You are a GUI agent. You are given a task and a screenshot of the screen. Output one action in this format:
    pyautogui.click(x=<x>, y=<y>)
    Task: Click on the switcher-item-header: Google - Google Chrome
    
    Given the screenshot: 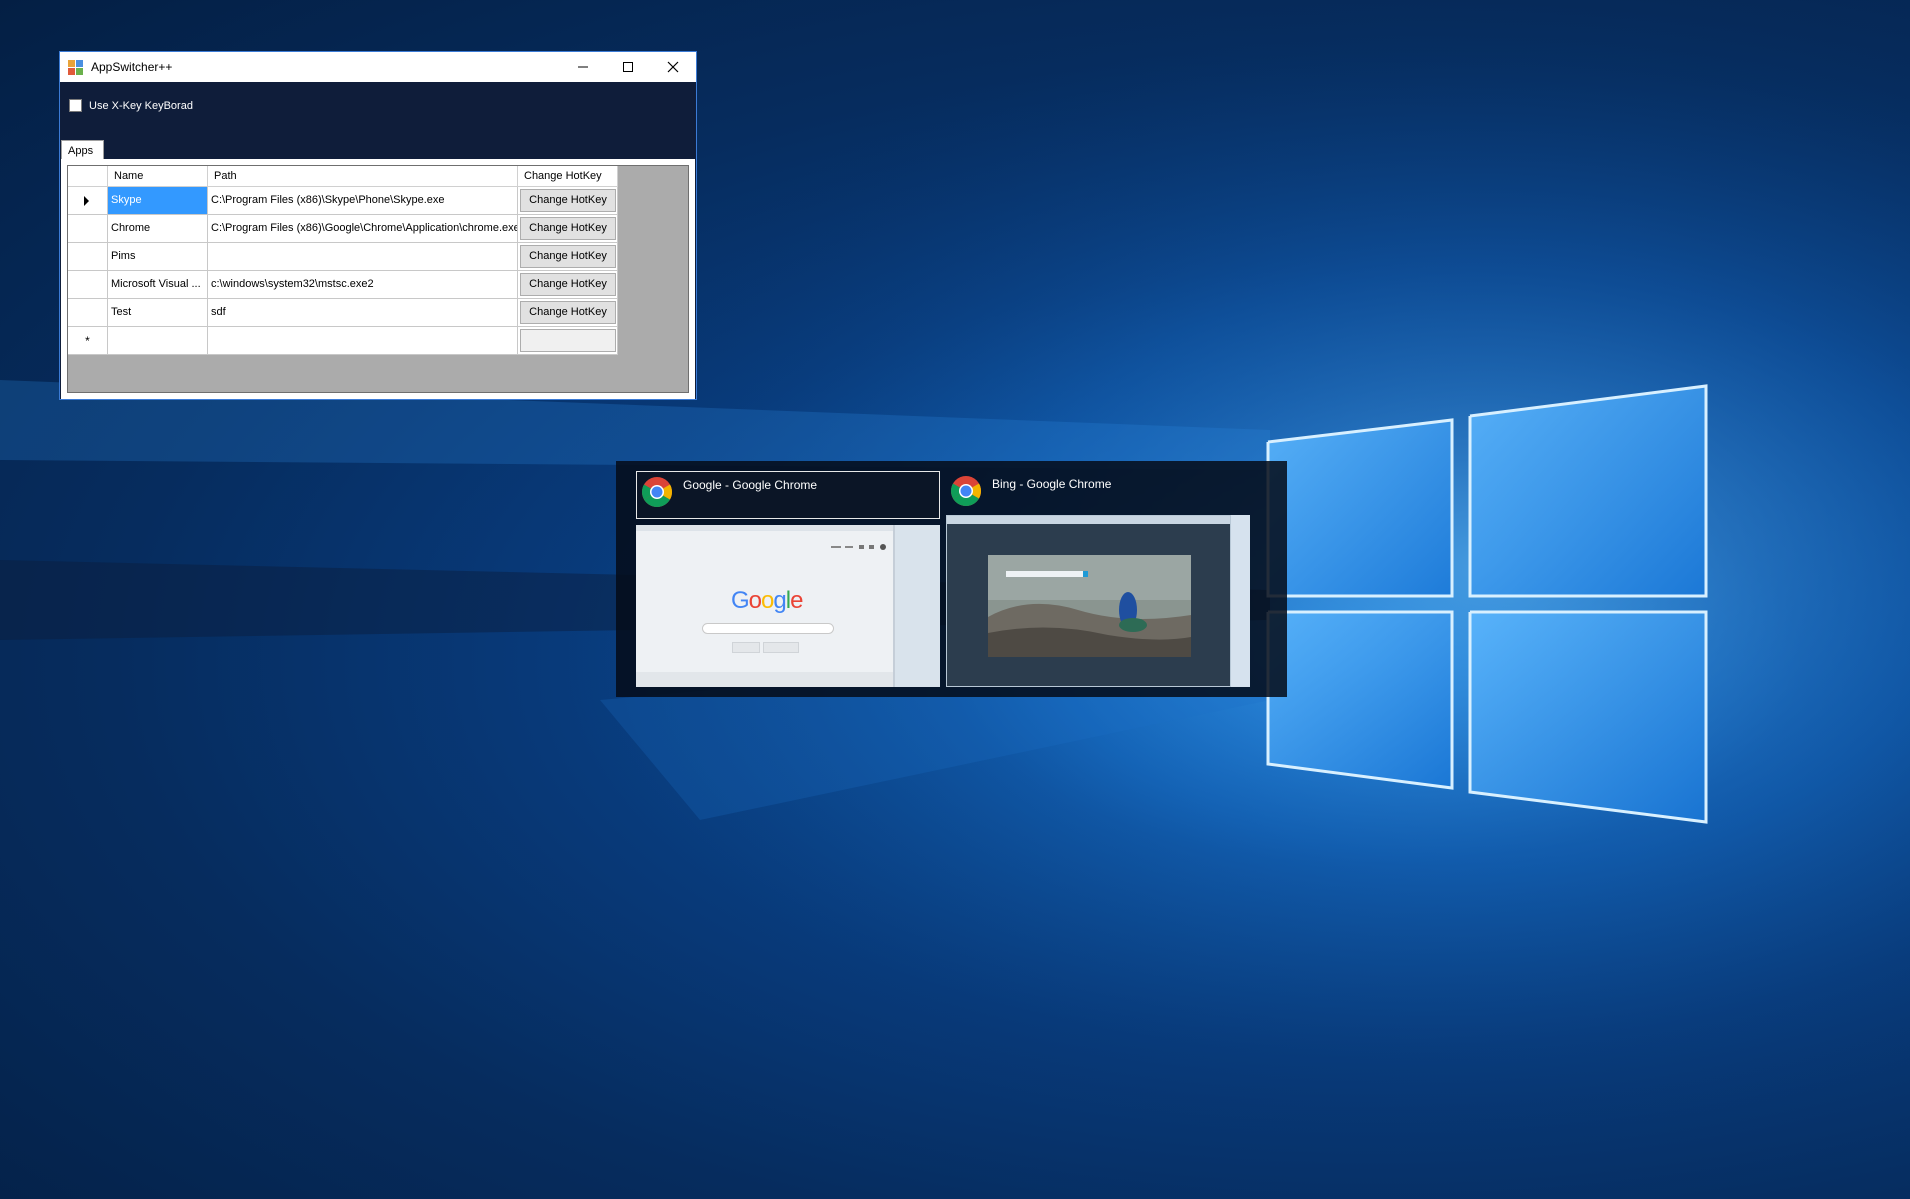 What is the action you would take?
    pyautogui.click(x=788, y=495)
    